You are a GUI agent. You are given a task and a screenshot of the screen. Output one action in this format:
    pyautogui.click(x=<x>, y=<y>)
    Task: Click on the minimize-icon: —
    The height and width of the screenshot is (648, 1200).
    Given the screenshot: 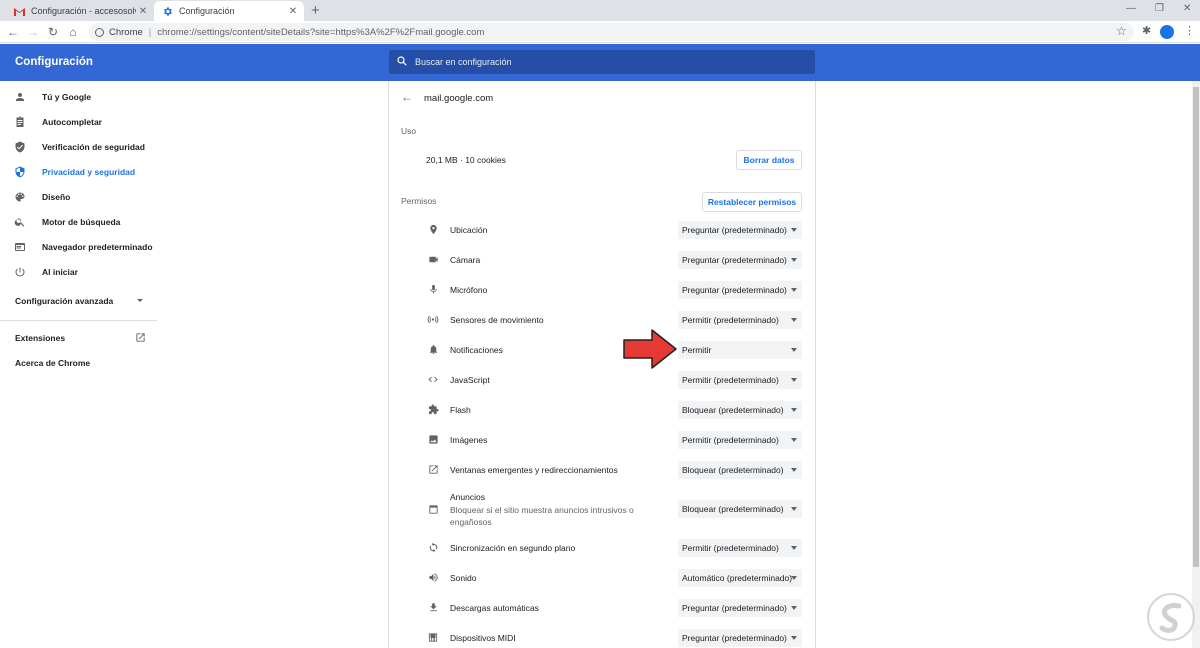 What is the action you would take?
    pyautogui.click(x=1131, y=8)
    